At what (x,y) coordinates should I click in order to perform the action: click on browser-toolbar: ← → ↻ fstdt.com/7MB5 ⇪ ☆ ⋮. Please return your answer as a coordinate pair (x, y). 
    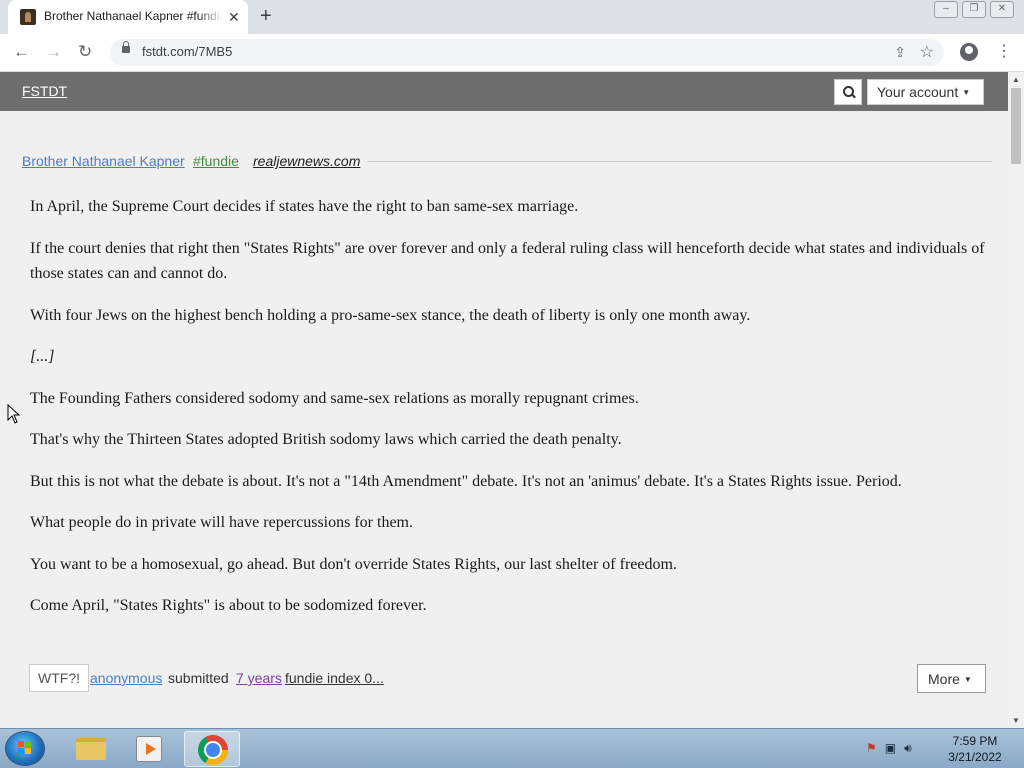
    Looking at the image, I should click on (512, 53).